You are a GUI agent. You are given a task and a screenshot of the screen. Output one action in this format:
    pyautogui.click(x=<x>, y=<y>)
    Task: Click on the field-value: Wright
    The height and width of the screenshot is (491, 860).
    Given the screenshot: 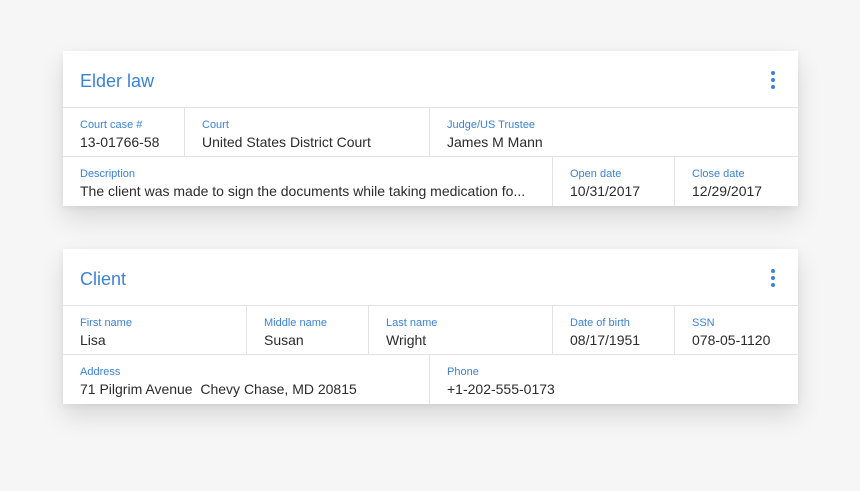 What is the action you would take?
    pyautogui.click(x=406, y=340)
    